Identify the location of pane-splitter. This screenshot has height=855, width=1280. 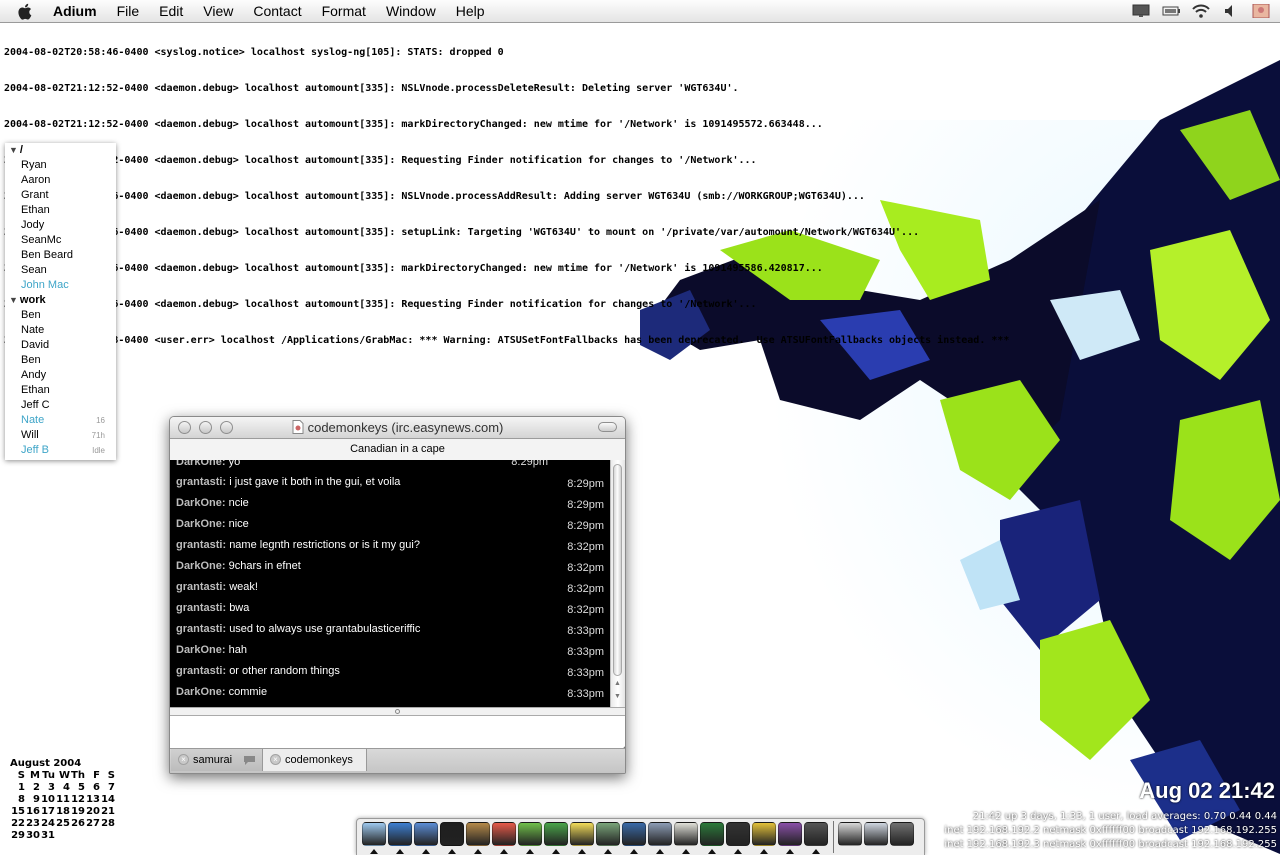
(397, 711).